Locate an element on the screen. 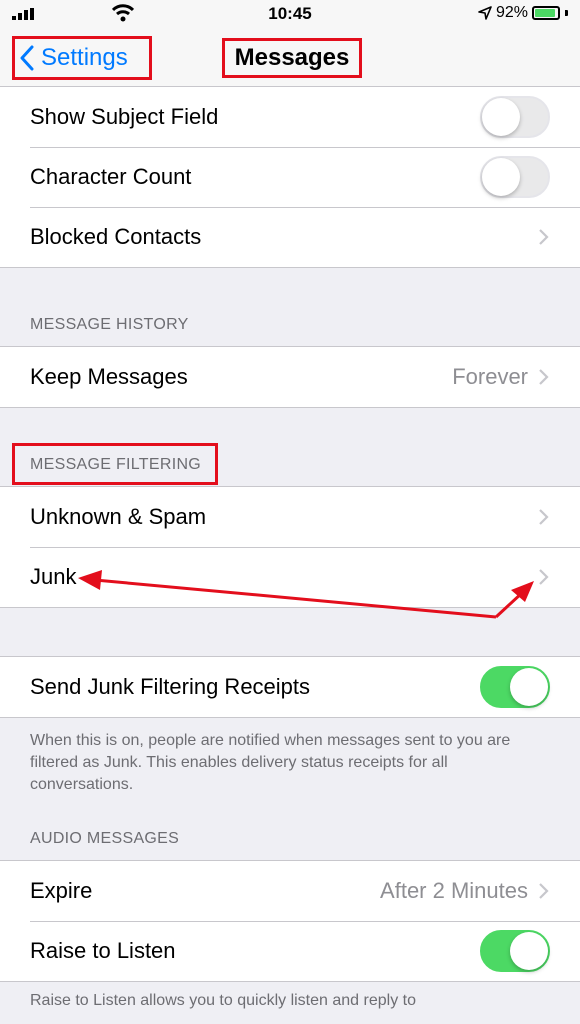 The width and height of the screenshot is (580, 1024). status-right: 92% is located at coordinates (523, 13).